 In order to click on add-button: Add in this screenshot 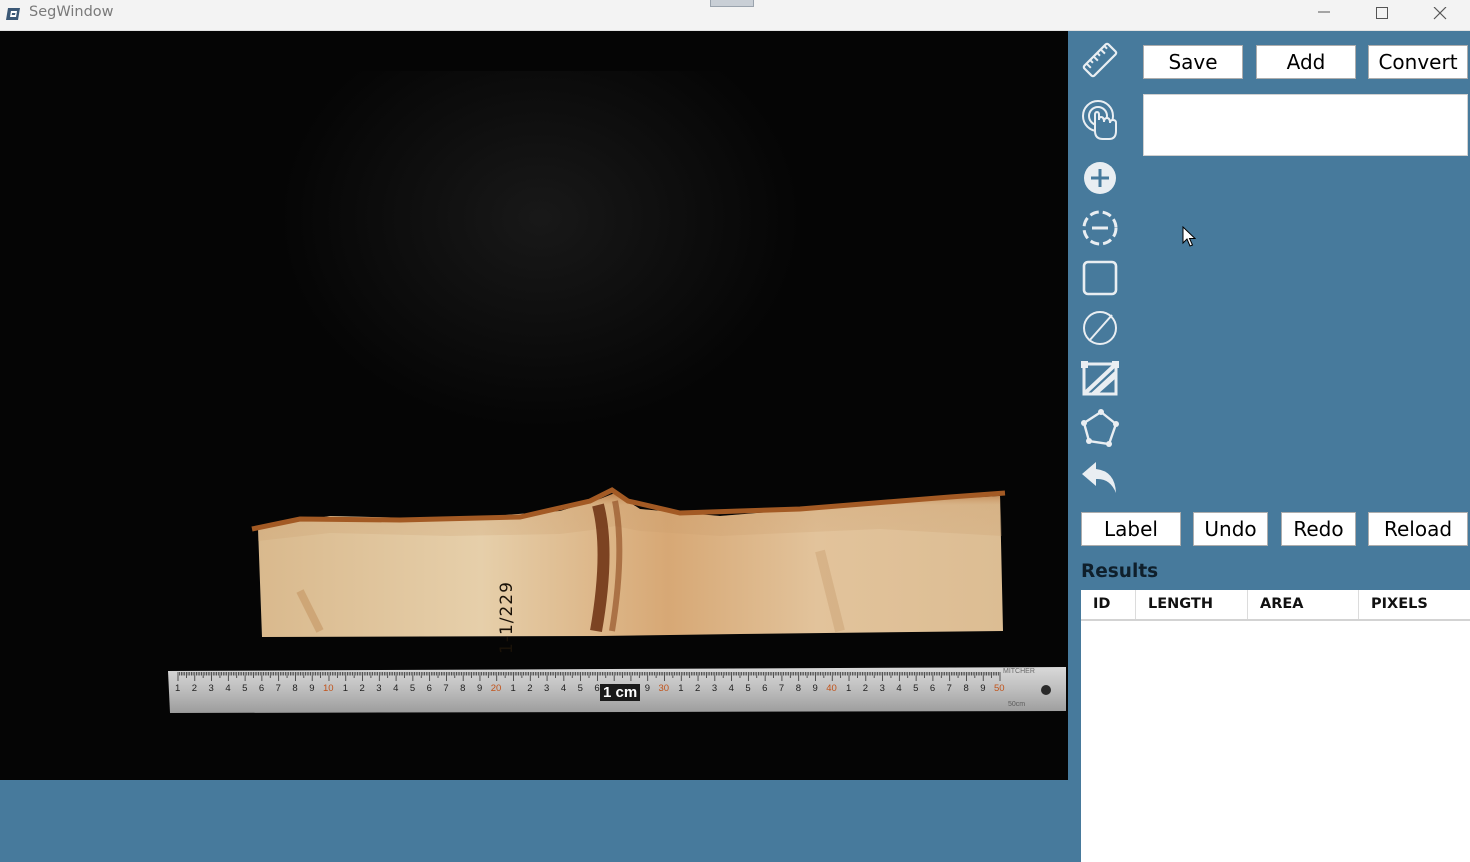, I will do `click(1306, 62)`.